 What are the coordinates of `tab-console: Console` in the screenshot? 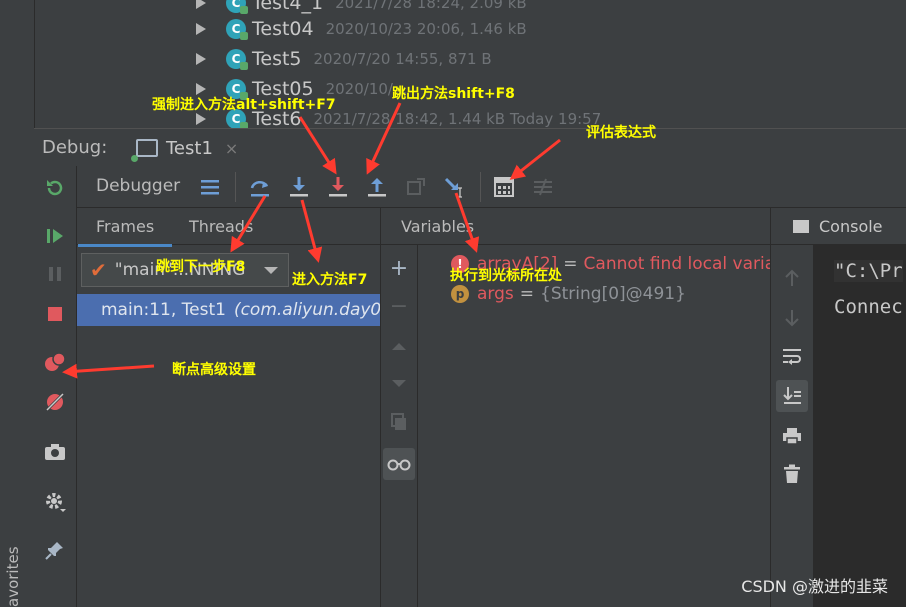 It's located at (838, 226).